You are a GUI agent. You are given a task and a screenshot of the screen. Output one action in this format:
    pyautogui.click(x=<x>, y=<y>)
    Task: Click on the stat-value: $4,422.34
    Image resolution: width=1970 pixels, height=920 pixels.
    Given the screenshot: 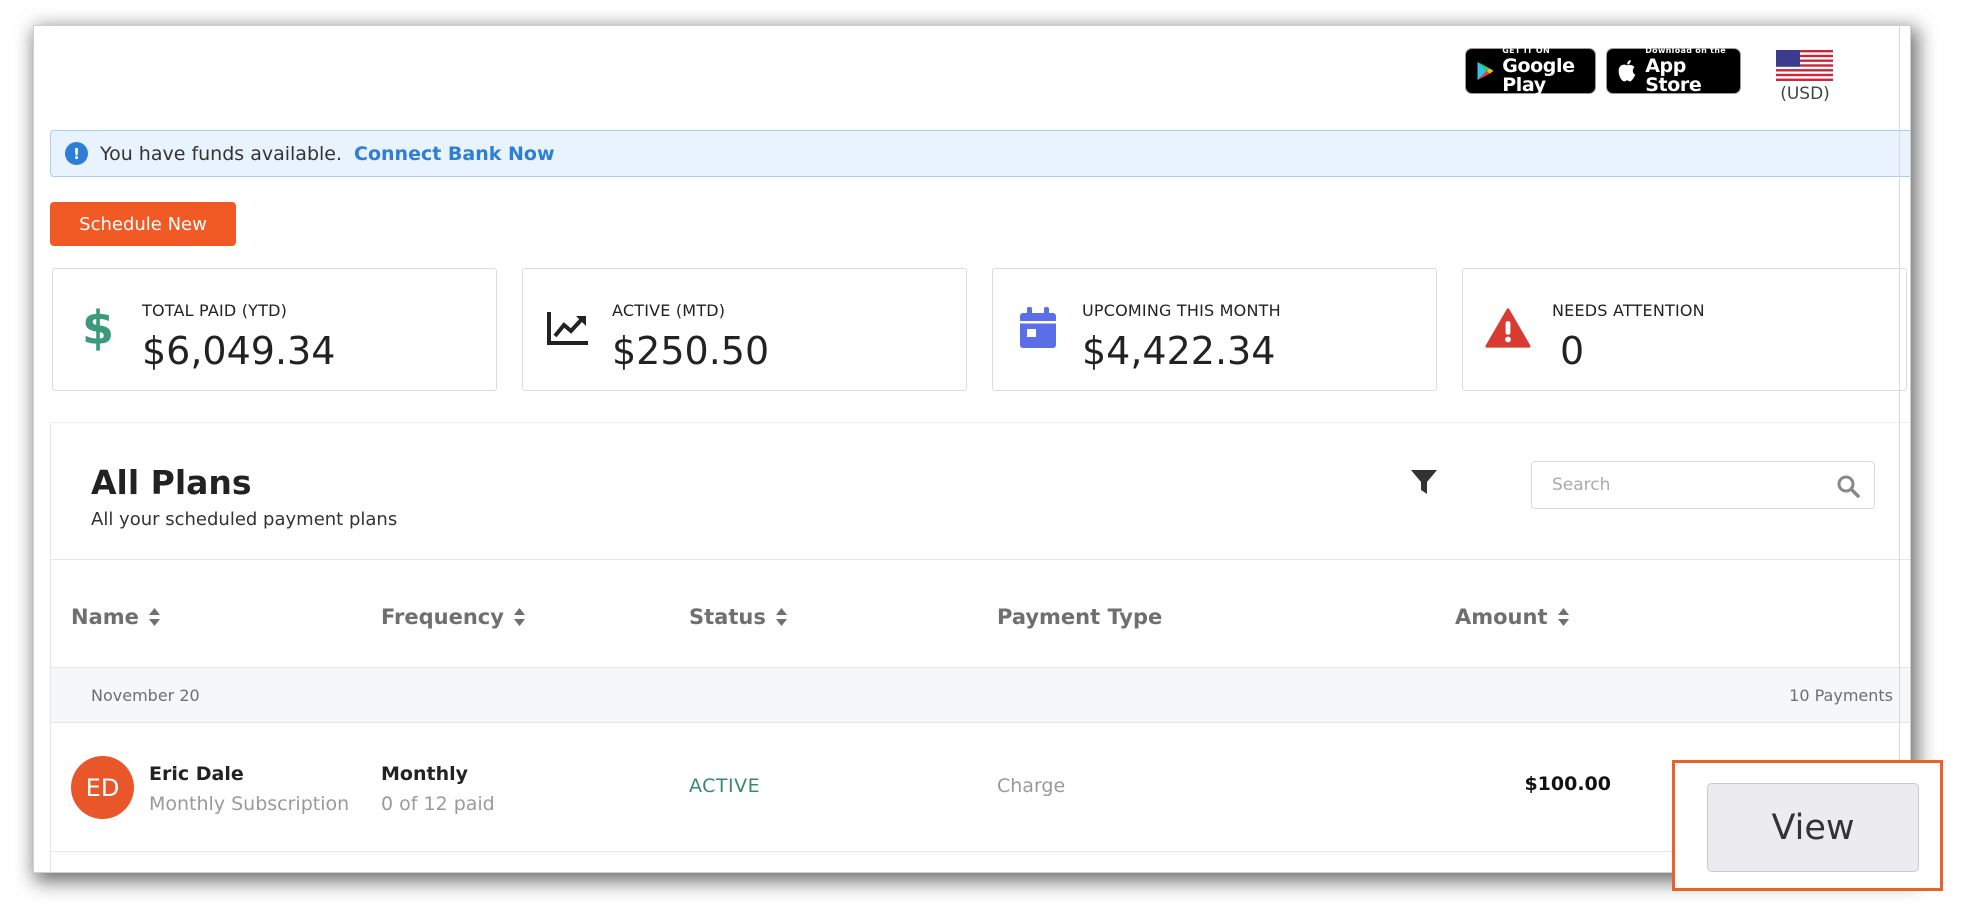 What is the action you would take?
    pyautogui.click(x=1179, y=351)
    